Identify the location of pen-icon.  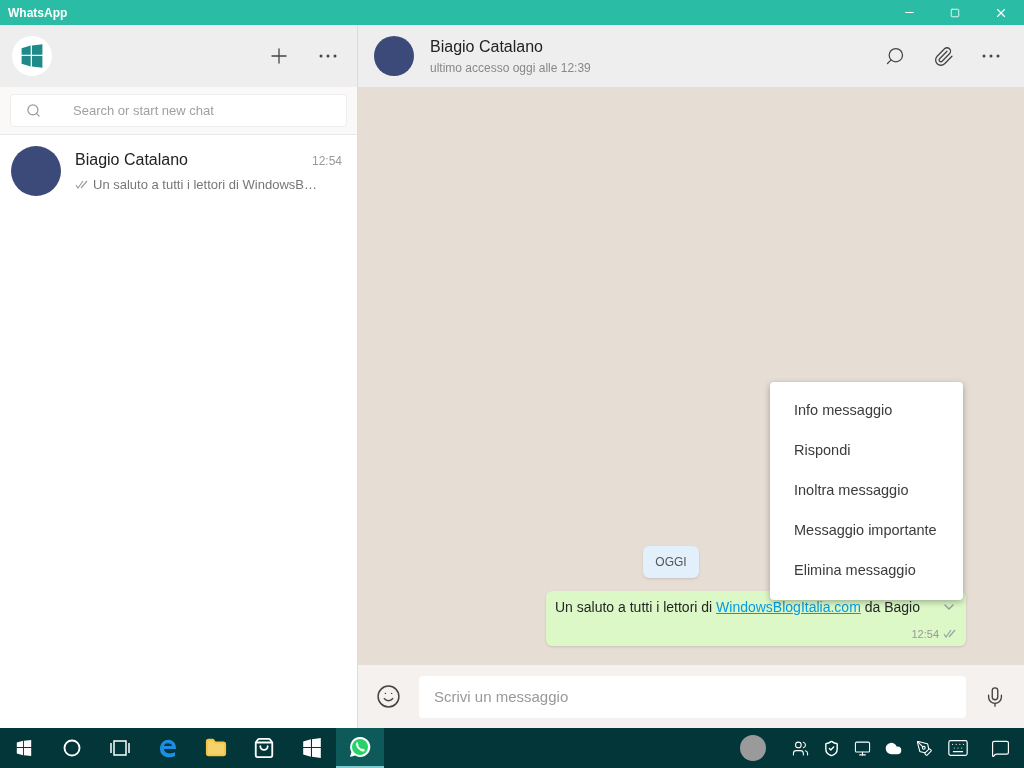
(924, 748).